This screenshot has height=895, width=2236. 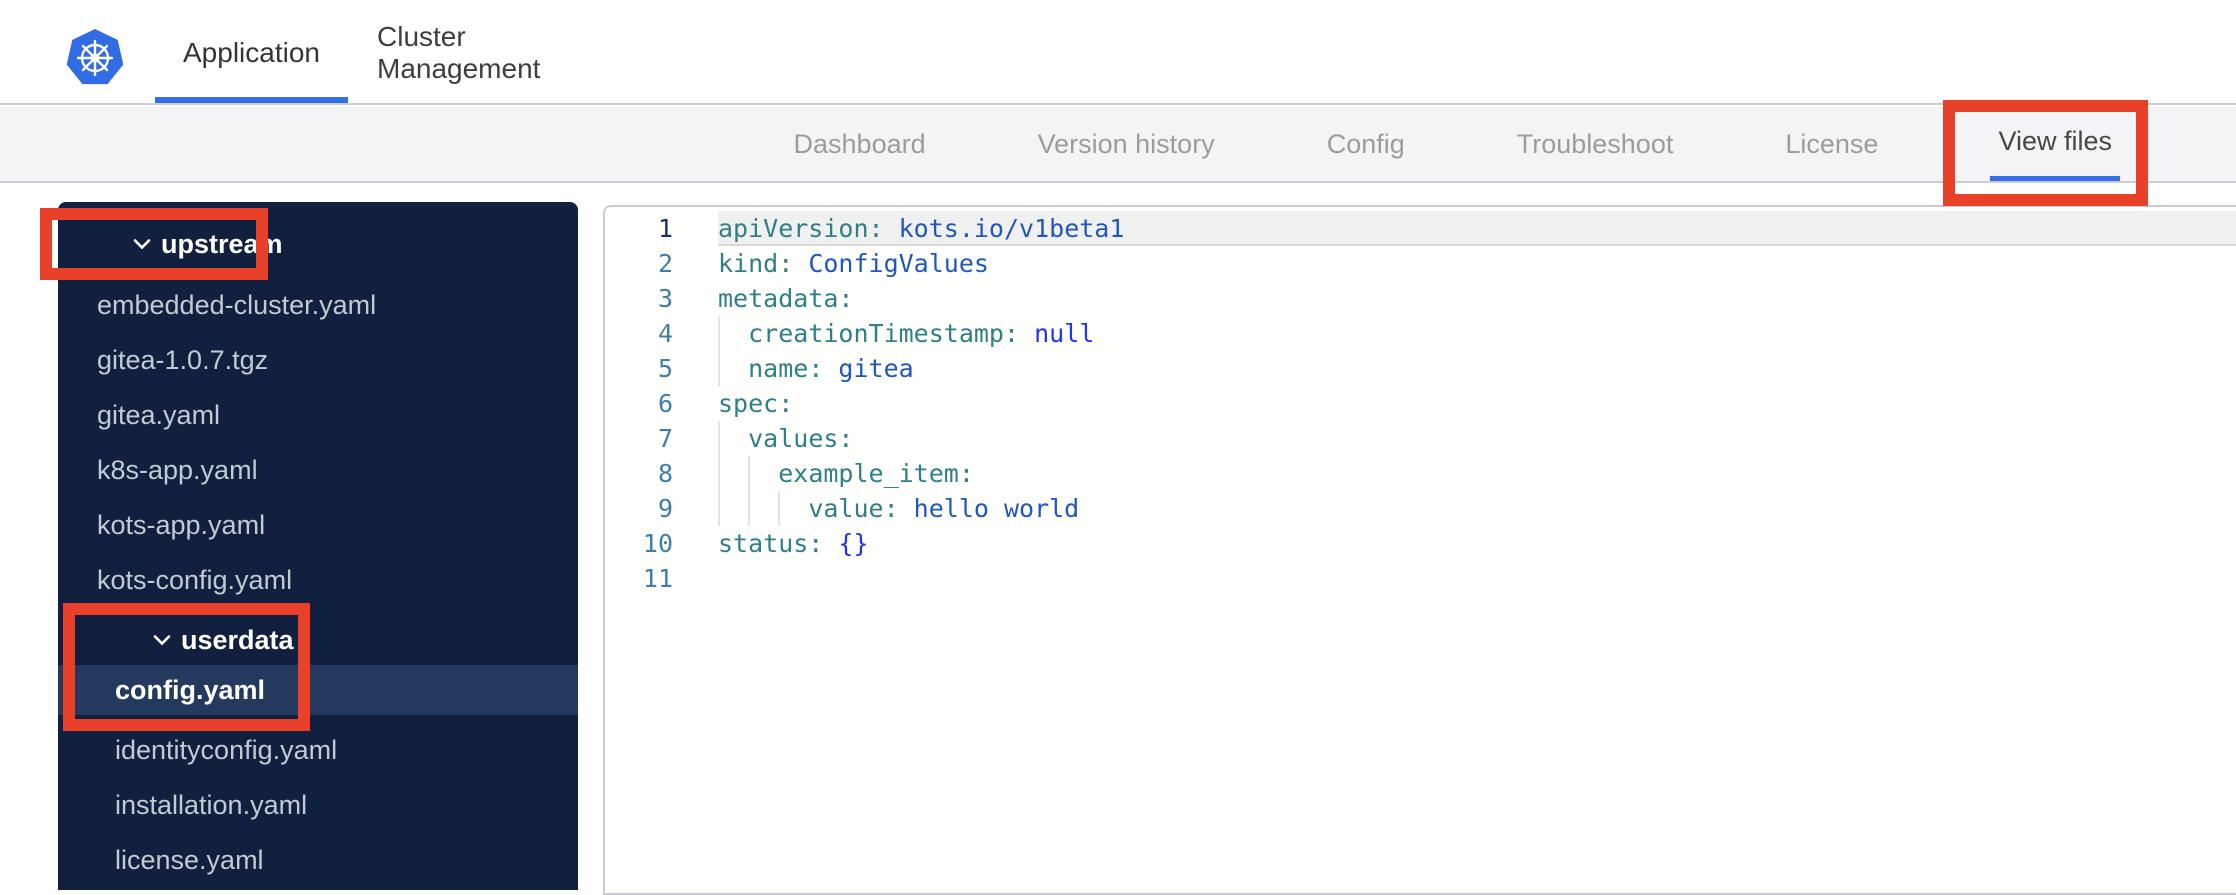 I want to click on file-gitea-tgz: gitea-1.0.7.tgz, so click(x=318, y=360).